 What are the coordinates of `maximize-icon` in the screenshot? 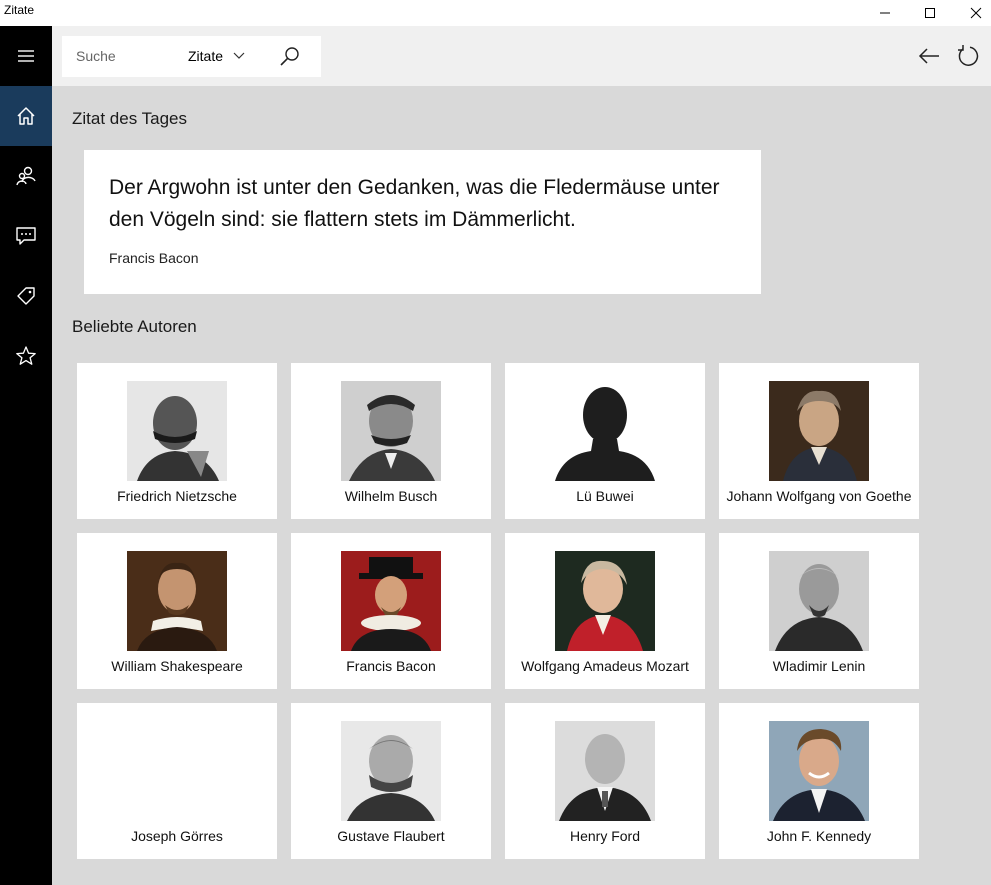 It's located at (930, 13).